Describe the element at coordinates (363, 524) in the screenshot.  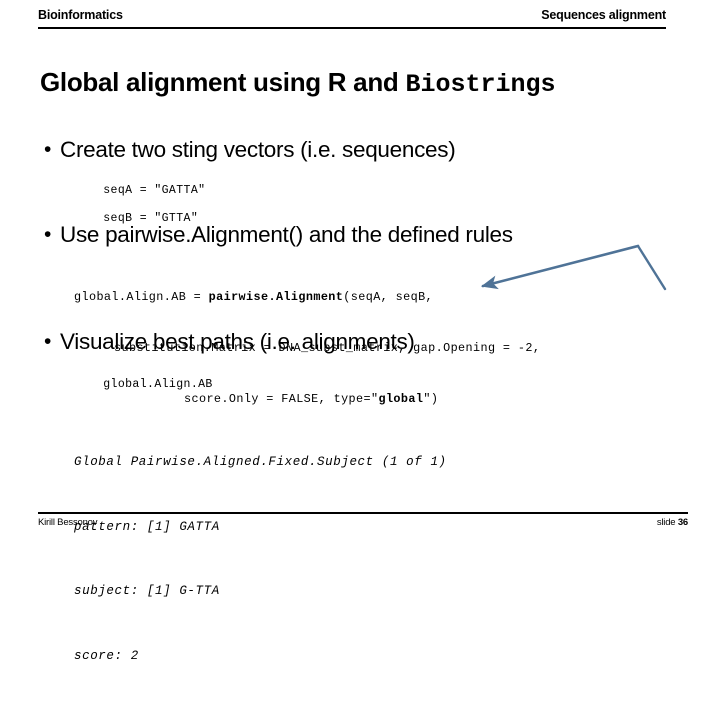
I see `slide-footer: Kirill Bessonov slide 36` at that location.